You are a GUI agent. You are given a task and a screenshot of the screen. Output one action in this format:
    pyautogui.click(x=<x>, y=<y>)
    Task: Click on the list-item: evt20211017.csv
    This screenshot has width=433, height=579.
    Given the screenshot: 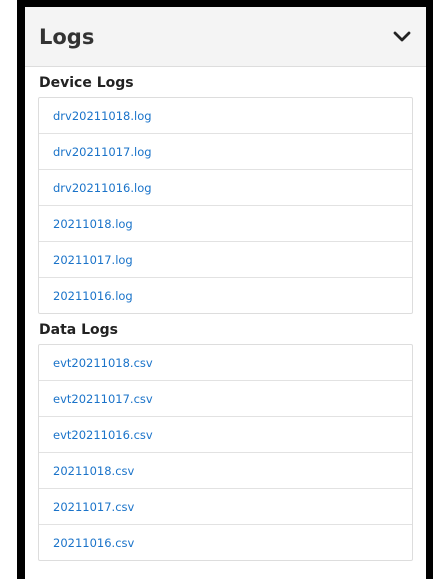 What is the action you would take?
    pyautogui.click(x=225, y=399)
    